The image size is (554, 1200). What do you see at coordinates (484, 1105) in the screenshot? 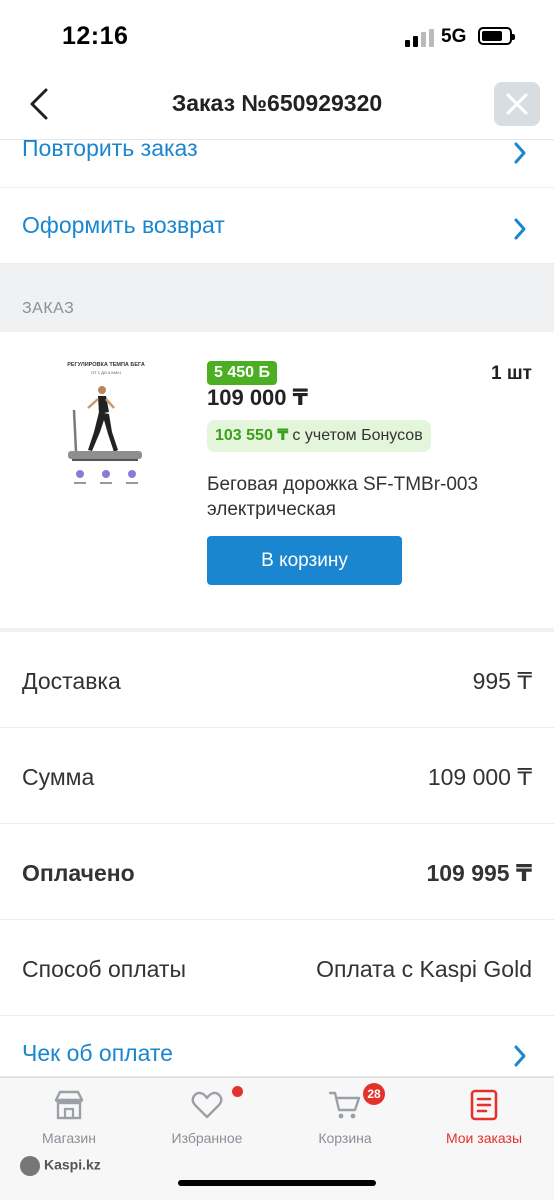
I see `orders-icon` at bounding box center [484, 1105].